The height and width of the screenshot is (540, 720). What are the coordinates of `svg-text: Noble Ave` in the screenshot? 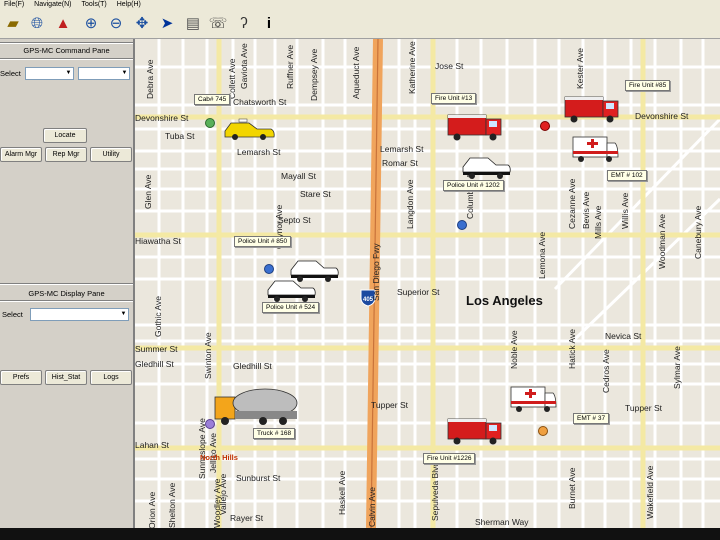 It's located at (514, 349).